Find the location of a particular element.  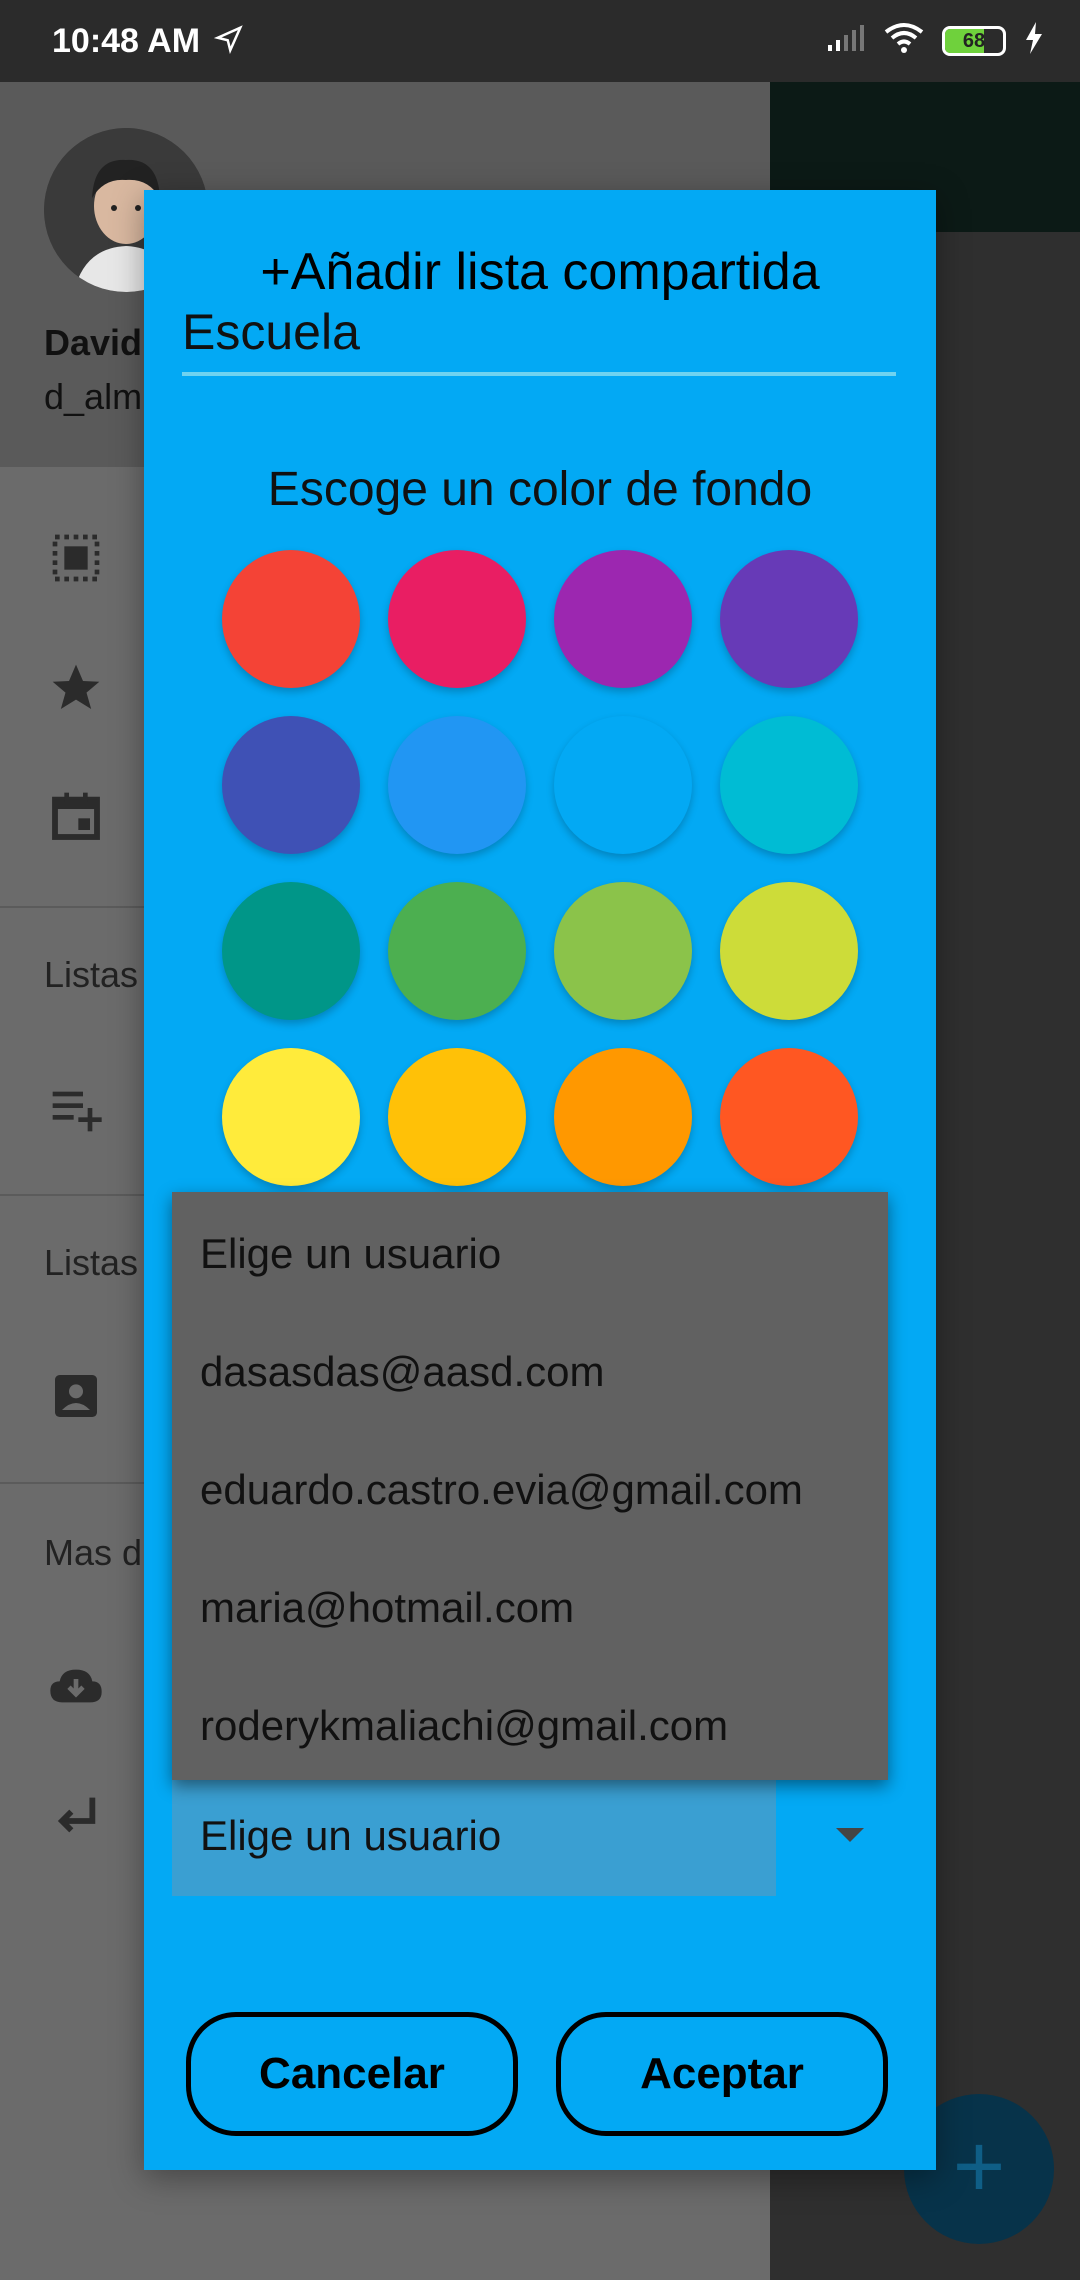

contact-icon is located at coordinates (76, 1396).